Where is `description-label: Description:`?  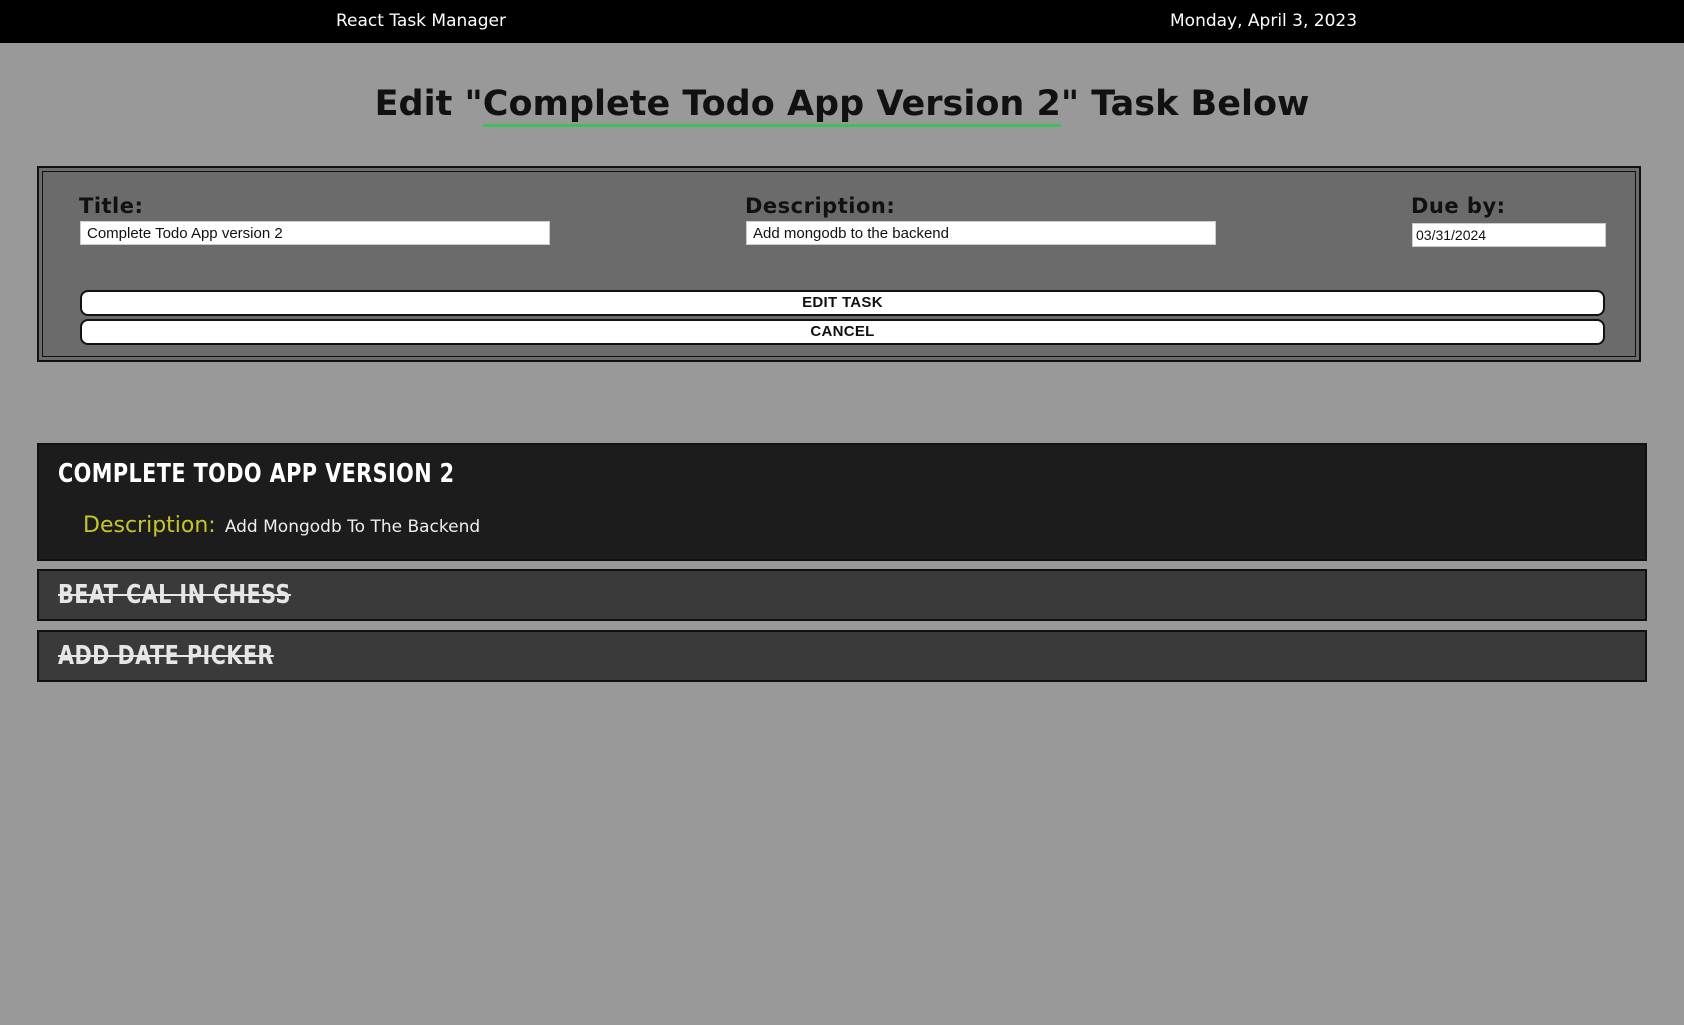 description-label: Description: is located at coordinates (820, 206).